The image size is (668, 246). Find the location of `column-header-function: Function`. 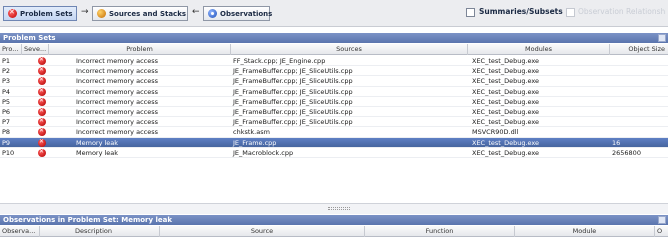

column-header-function: Function is located at coordinates (440, 231).